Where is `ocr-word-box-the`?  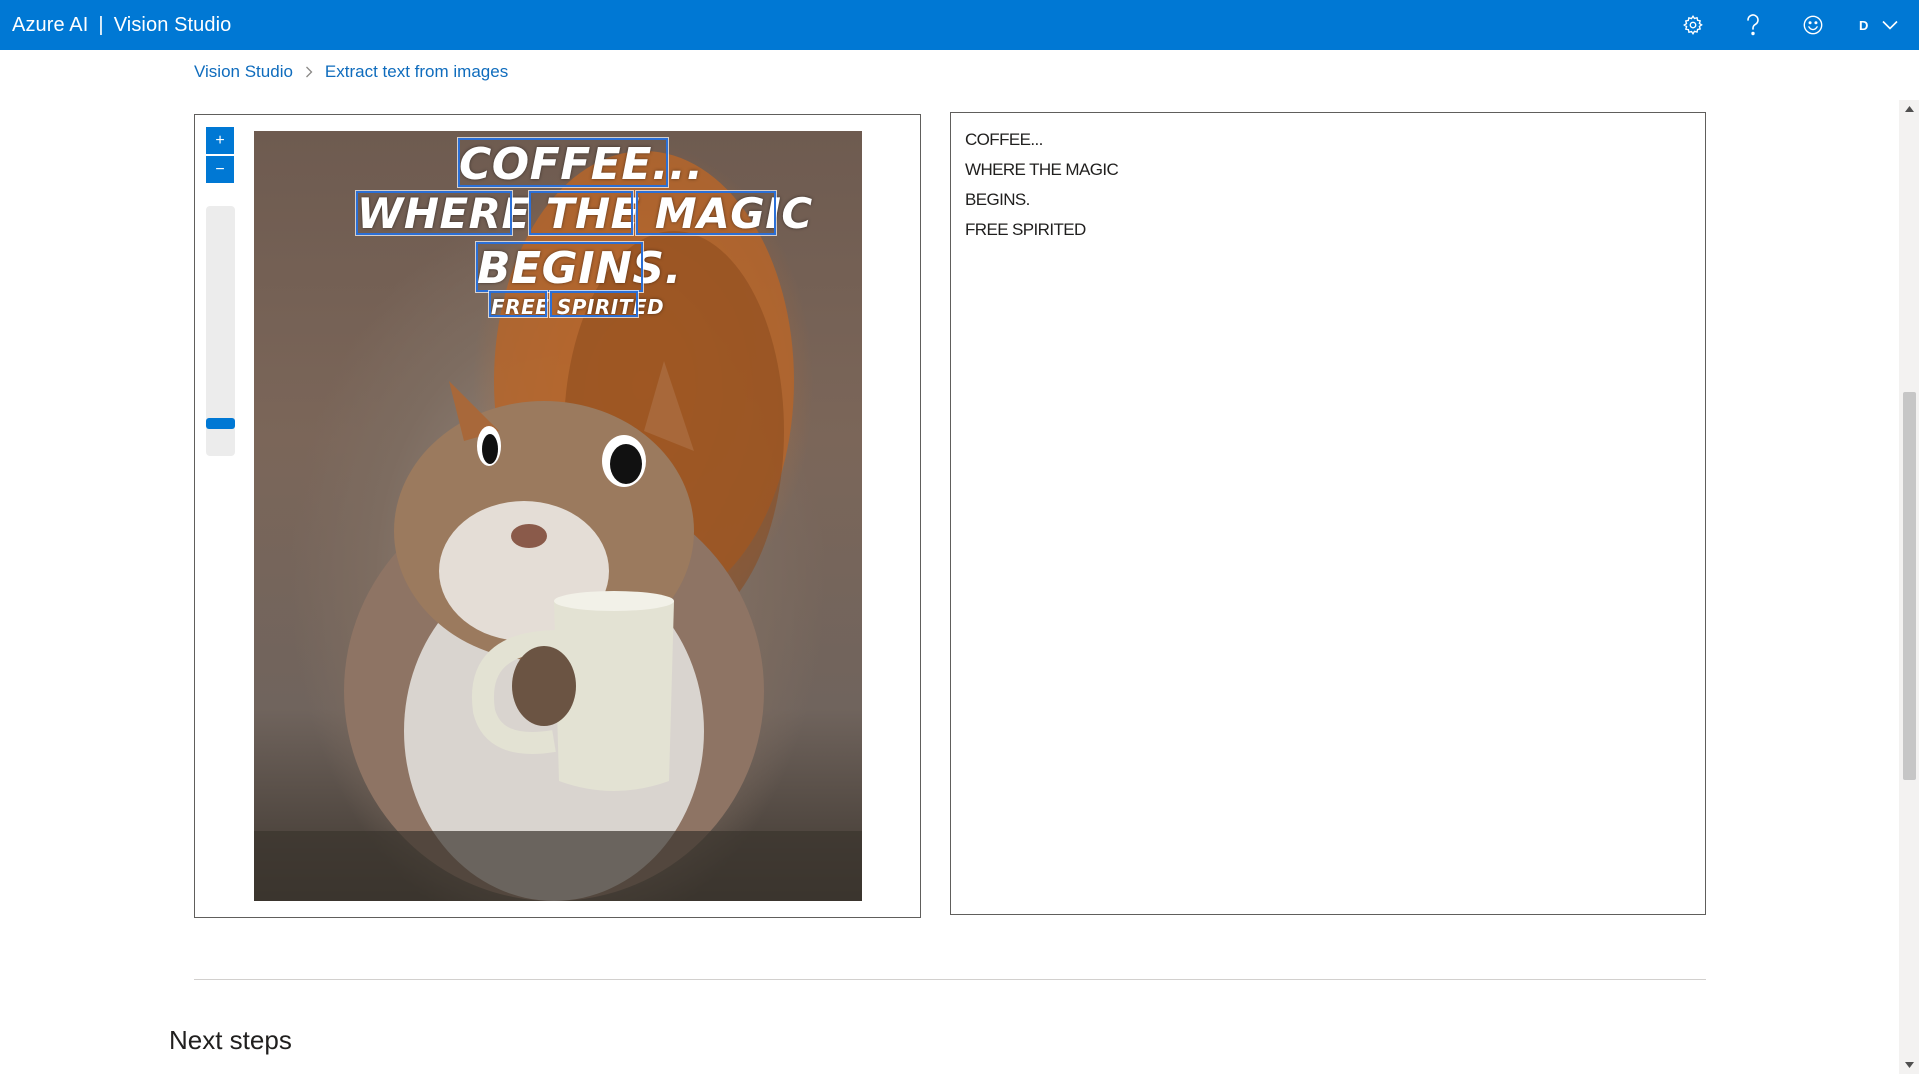 ocr-word-box-the is located at coordinates (581, 213).